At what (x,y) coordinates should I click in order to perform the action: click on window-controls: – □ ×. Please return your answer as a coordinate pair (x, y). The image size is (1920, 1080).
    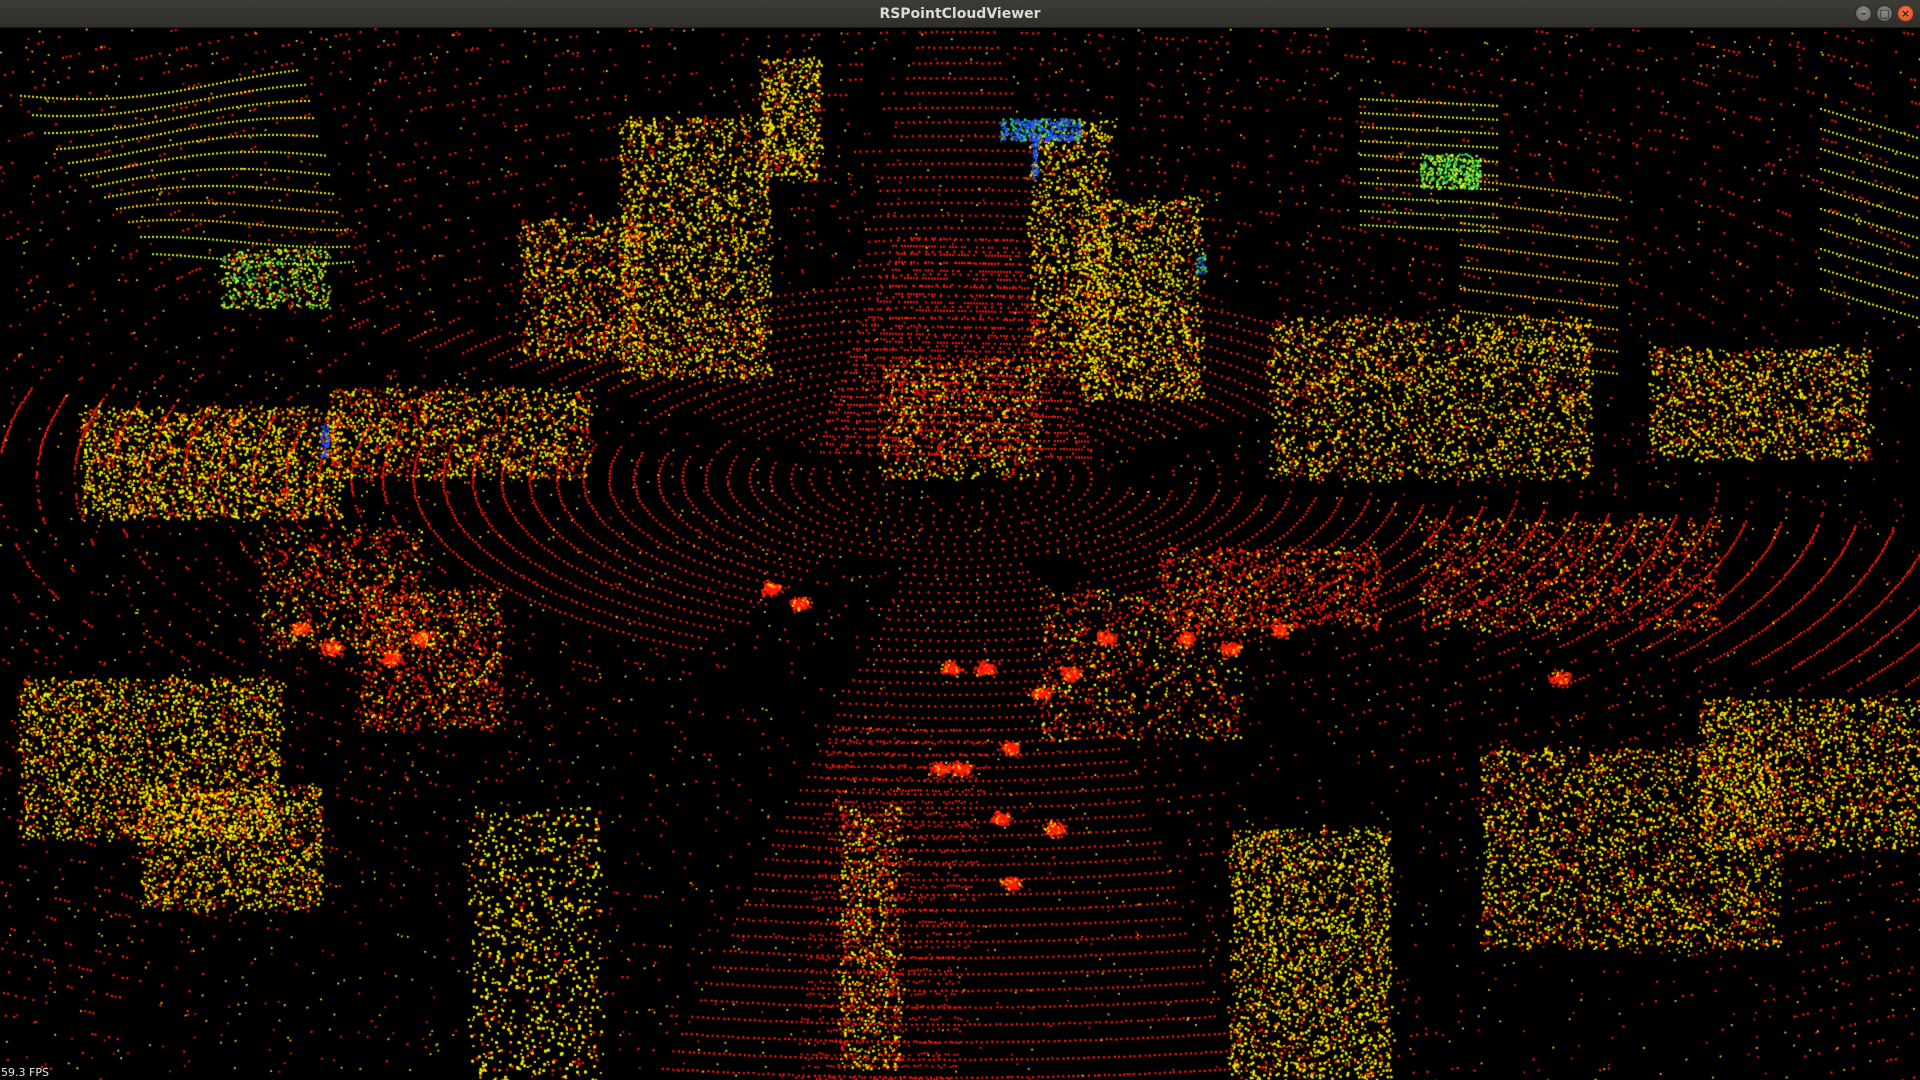
    Looking at the image, I should click on (1884, 14).